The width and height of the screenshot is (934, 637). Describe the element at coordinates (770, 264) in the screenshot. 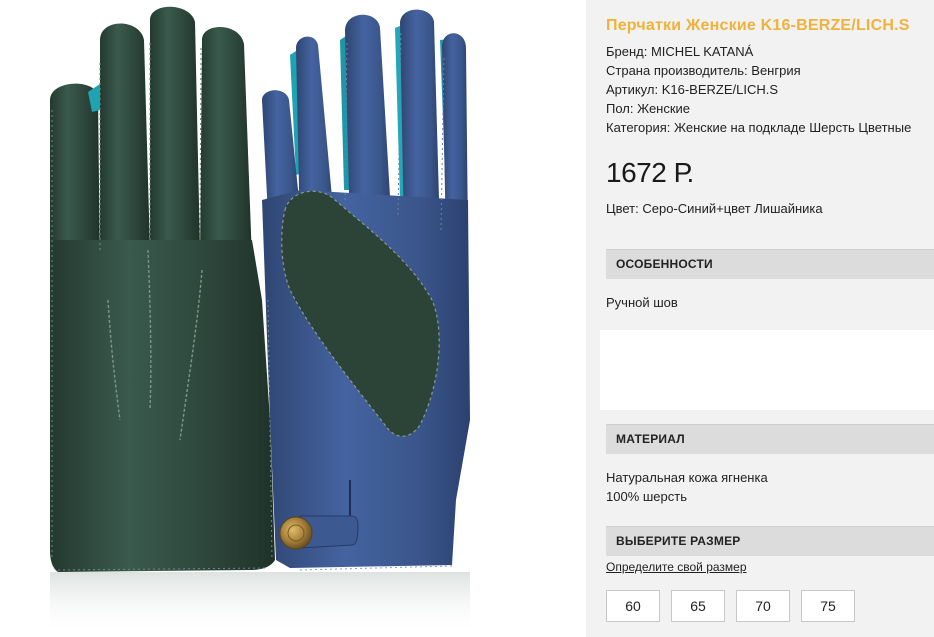

I see `features-header: ОСОБЕННОСТИ` at that location.